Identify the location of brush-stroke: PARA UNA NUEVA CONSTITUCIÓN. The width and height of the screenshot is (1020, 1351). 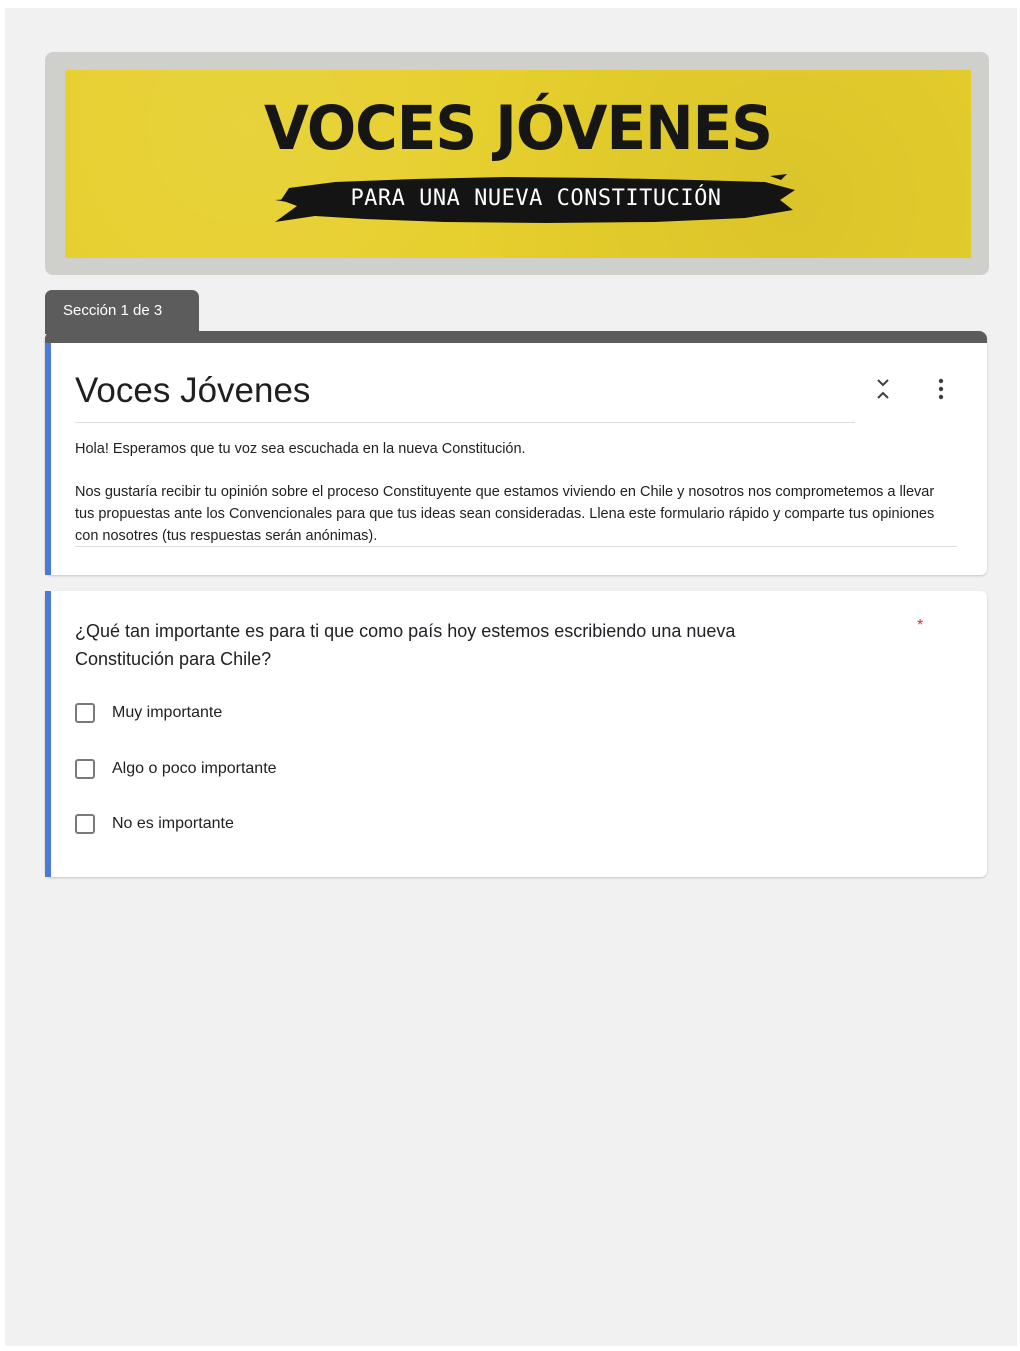
(536, 199).